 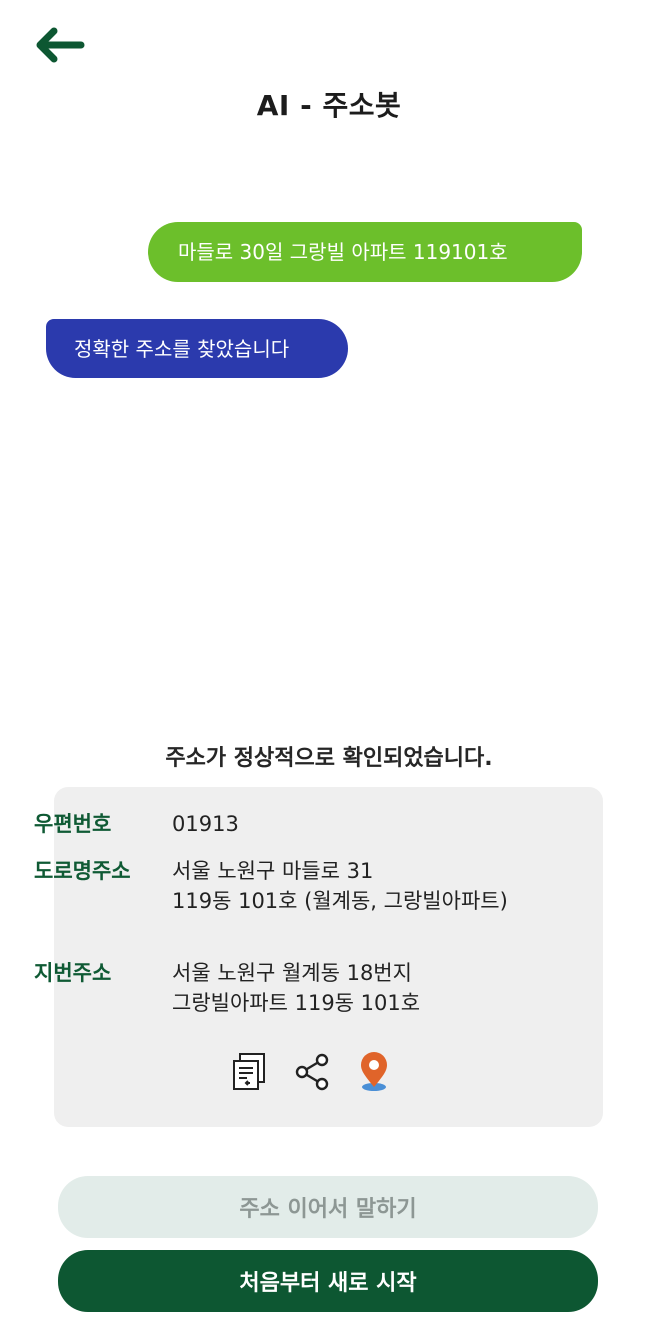 I want to click on back-button, so click(x=59, y=45).